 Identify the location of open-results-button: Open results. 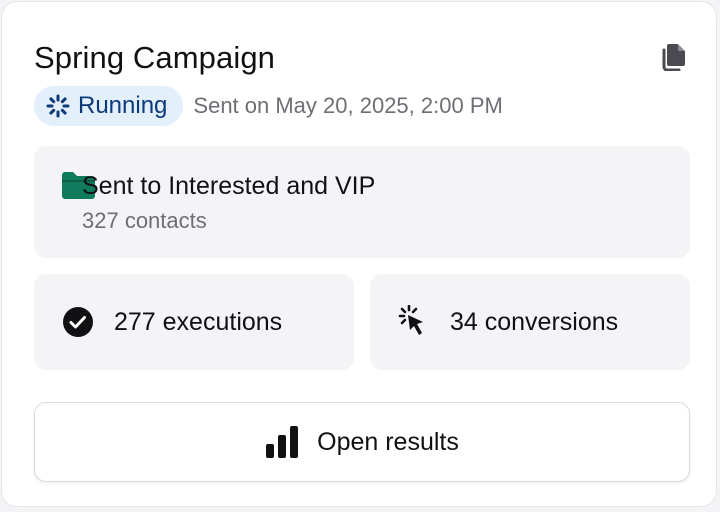
(362, 442).